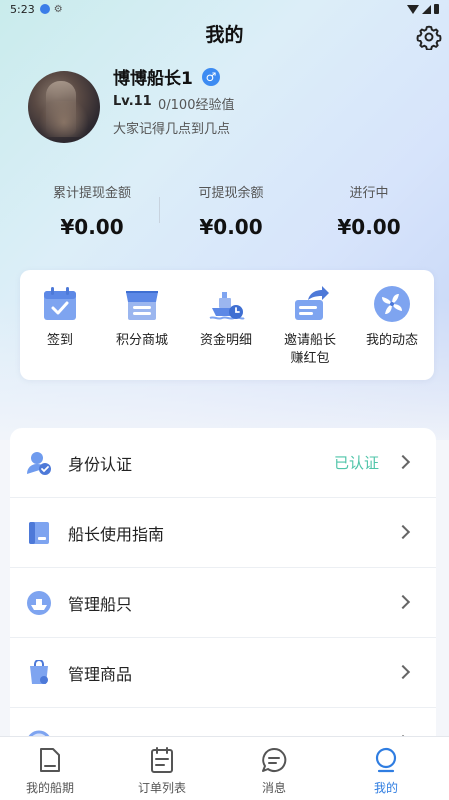  I want to click on quick-action-label: 签到, so click(59, 340).